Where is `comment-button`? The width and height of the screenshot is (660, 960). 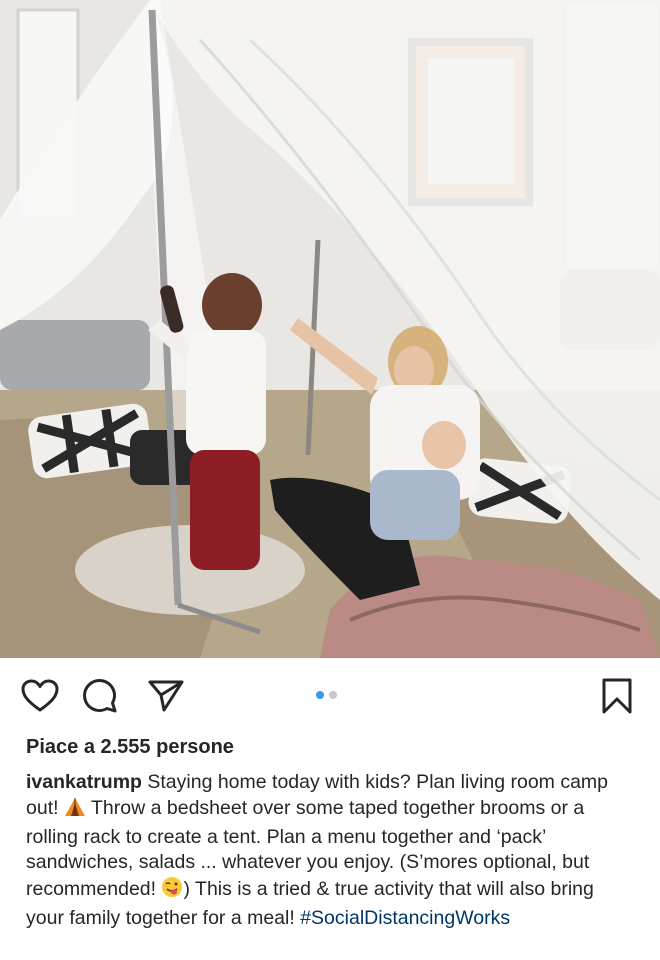
comment-button is located at coordinates (100, 696).